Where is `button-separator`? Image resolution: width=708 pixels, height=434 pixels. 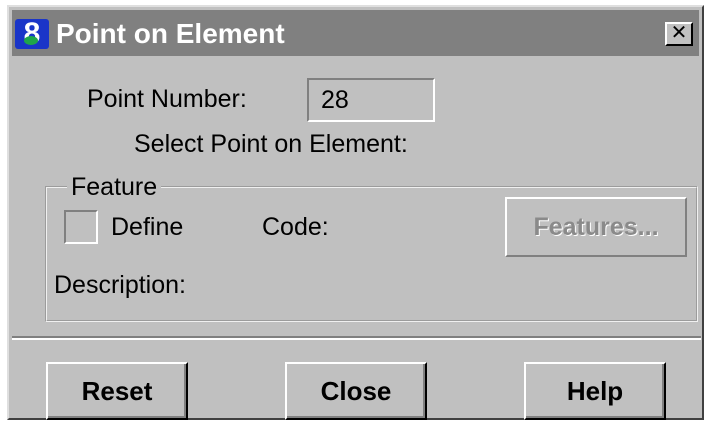 button-separator is located at coordinates (356, 338).